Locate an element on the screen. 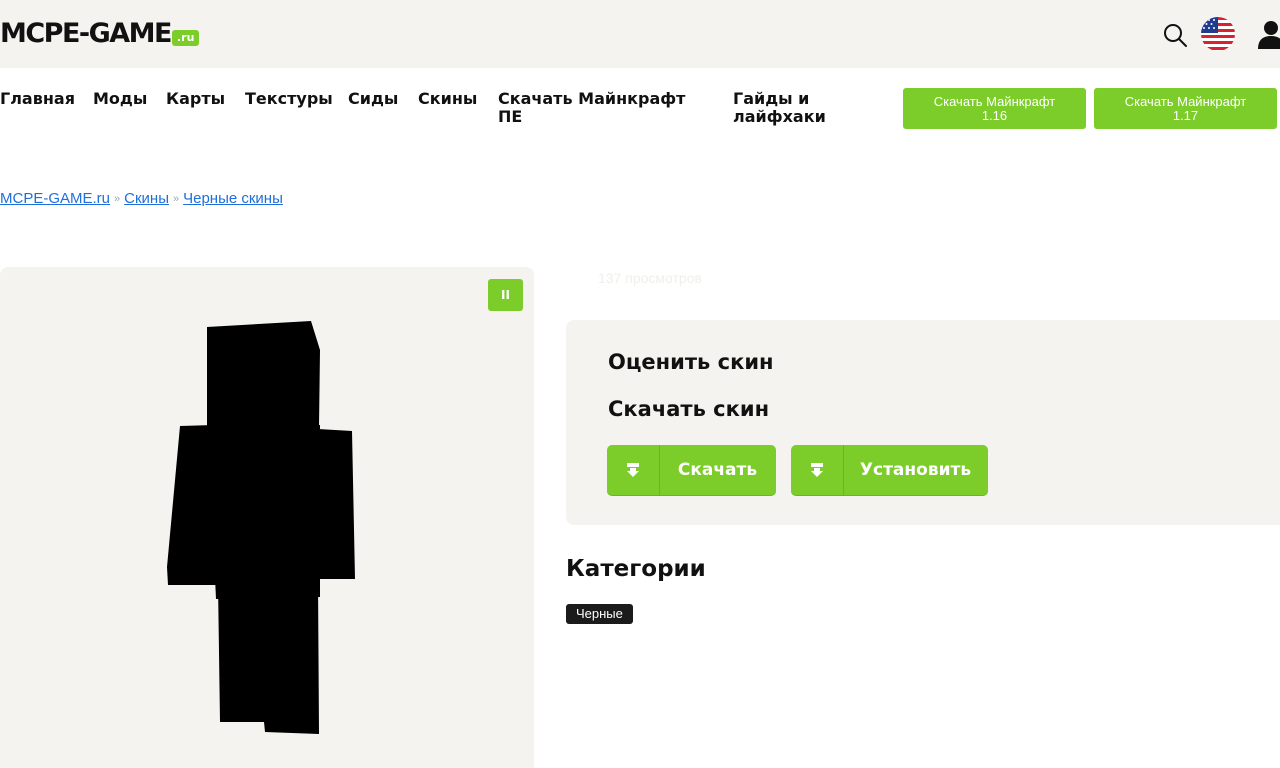 The width and height of the screenshot is (1280, 768). download-117-line1: Скачать Майнкрафт is located at coordinates (1185, 101).